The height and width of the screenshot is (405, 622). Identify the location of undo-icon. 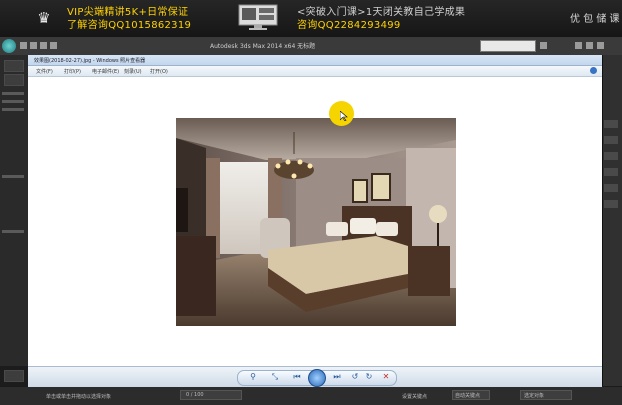
(53, 45).